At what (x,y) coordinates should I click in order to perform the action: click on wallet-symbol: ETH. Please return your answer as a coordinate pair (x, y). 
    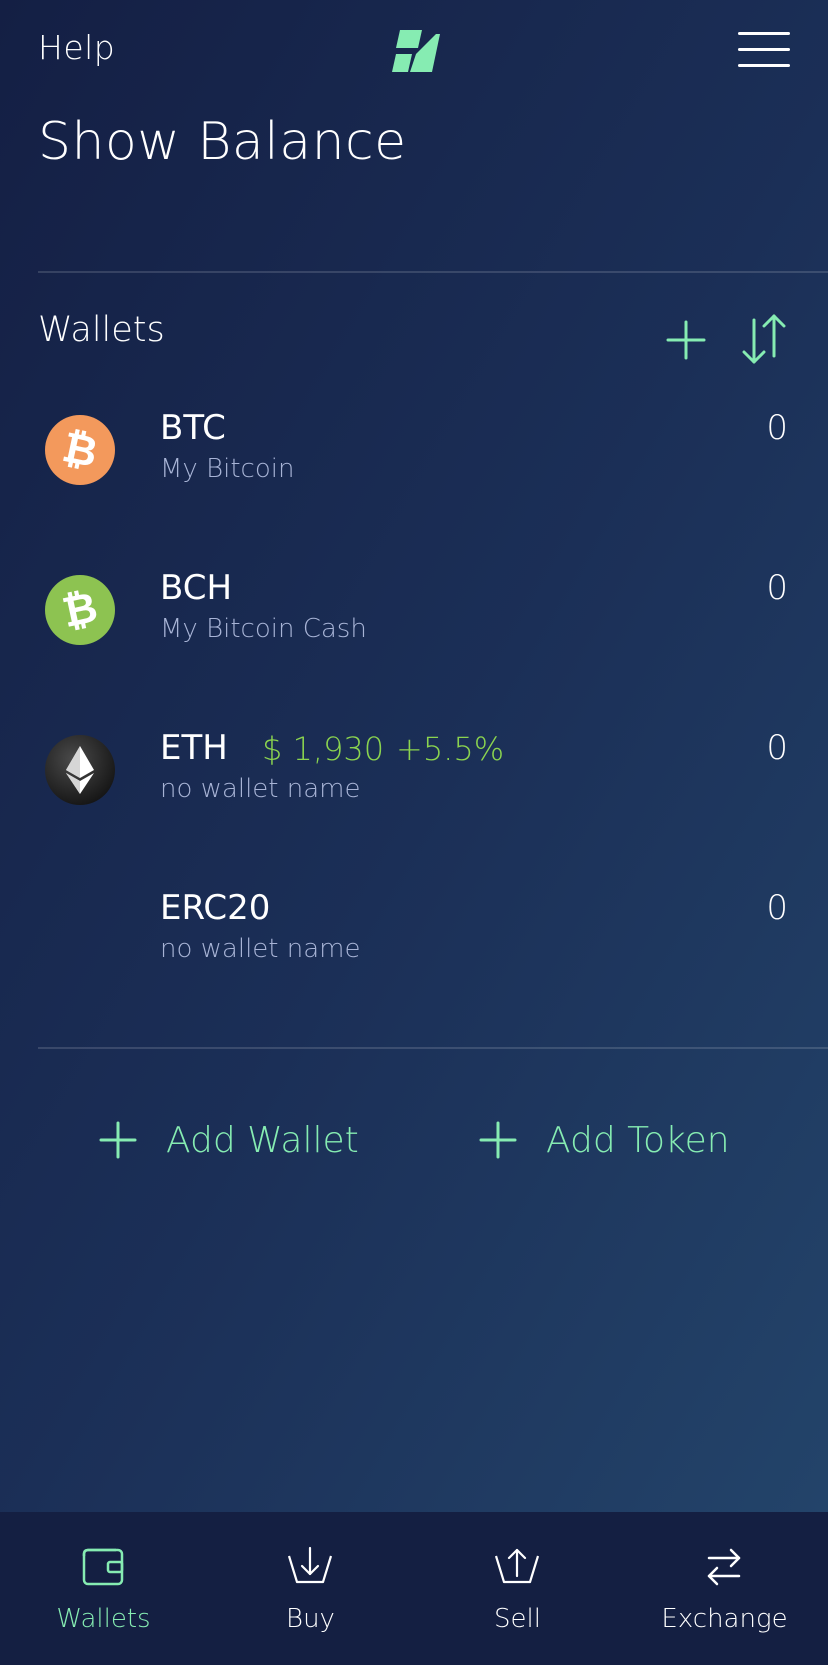
    Looking at the image, I should click on (194, 748).